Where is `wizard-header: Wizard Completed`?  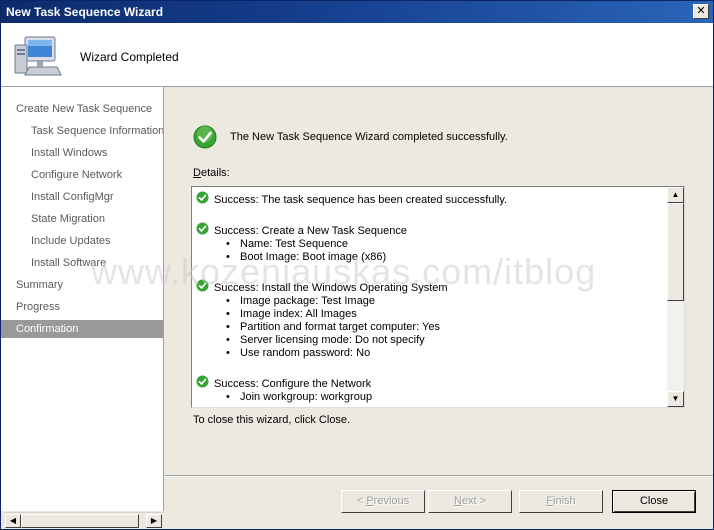 wizard-header: Wizard Completed is located at coordinates (357, 55).